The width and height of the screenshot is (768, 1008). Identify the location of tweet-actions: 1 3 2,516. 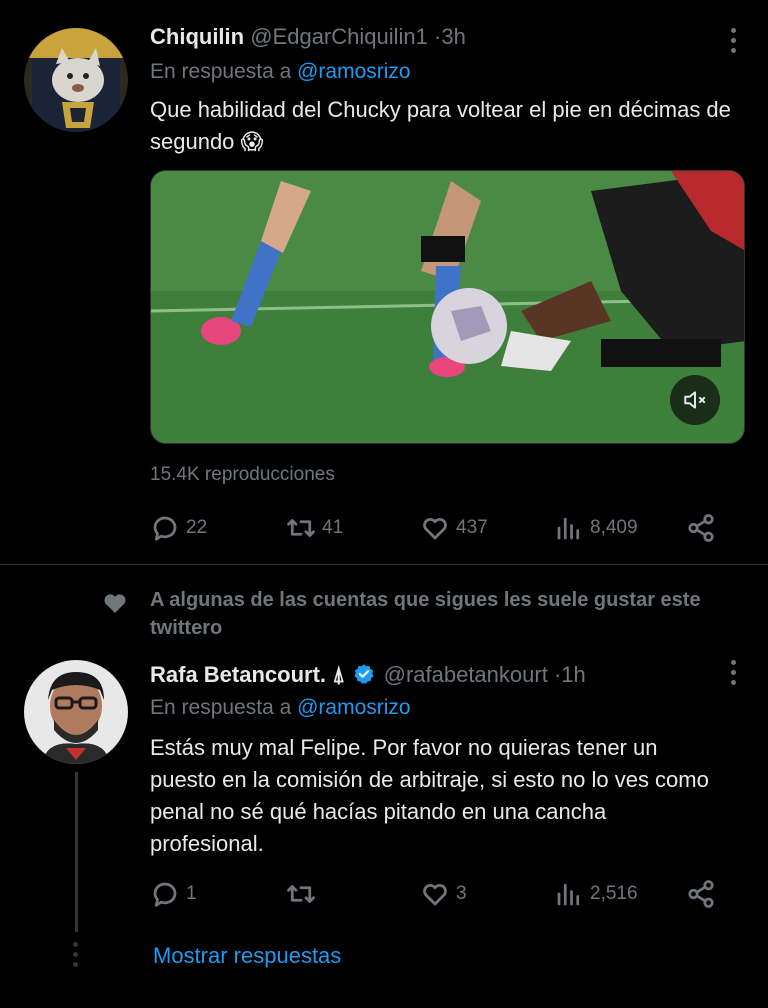
(440, 894).